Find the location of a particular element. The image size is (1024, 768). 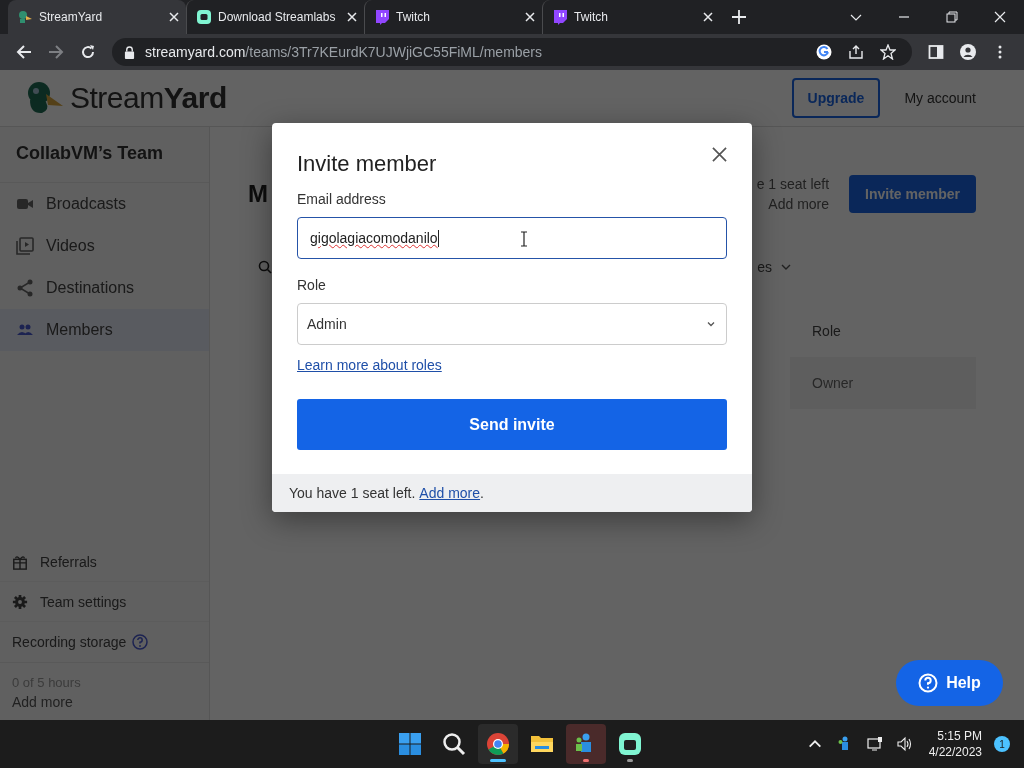

sidebar-item: Team settings is located at coordinates (104, 602).